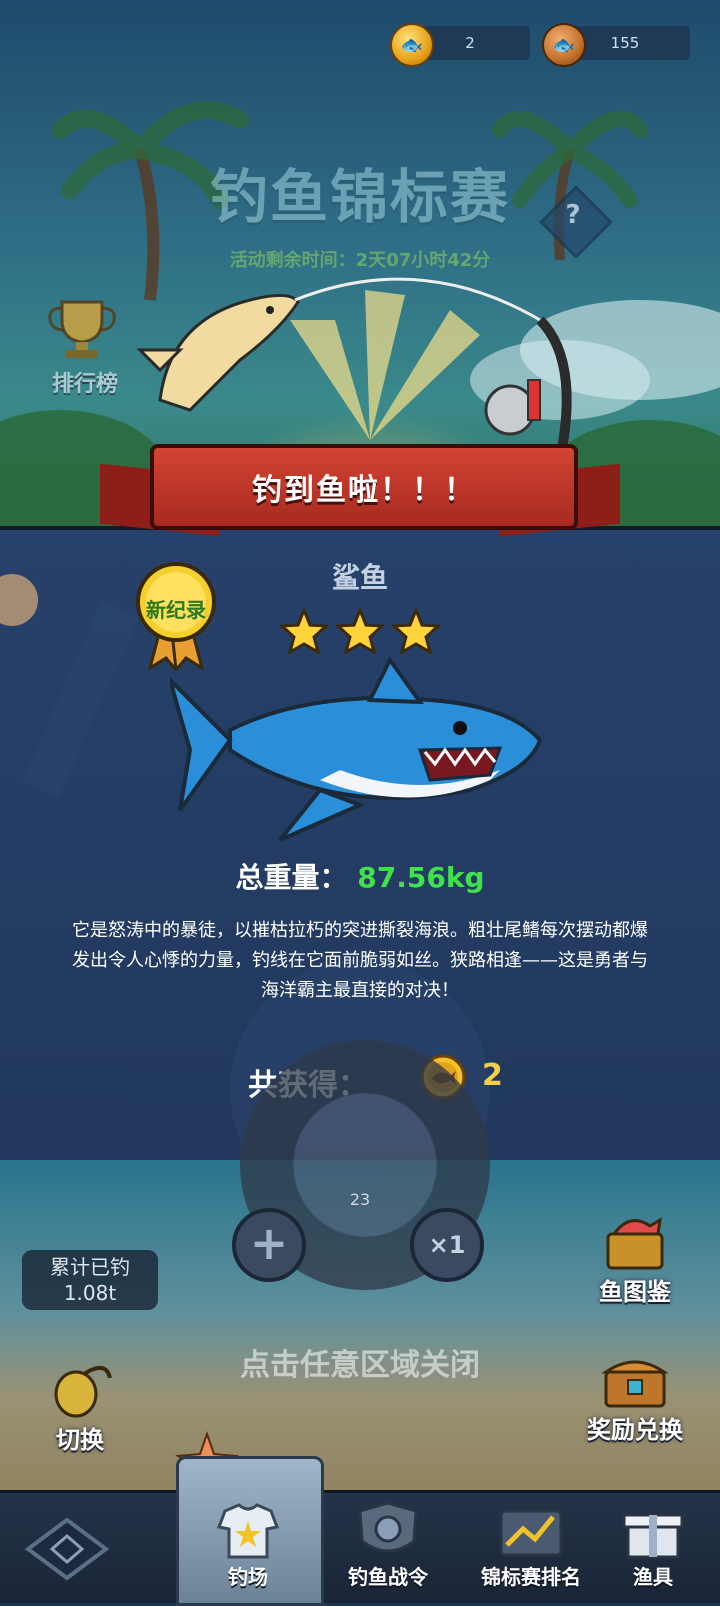  What do you see at coordinates (360, 1199) in the screenshot?
I see `reel-count: 23` at bounding box center [360, 1199].